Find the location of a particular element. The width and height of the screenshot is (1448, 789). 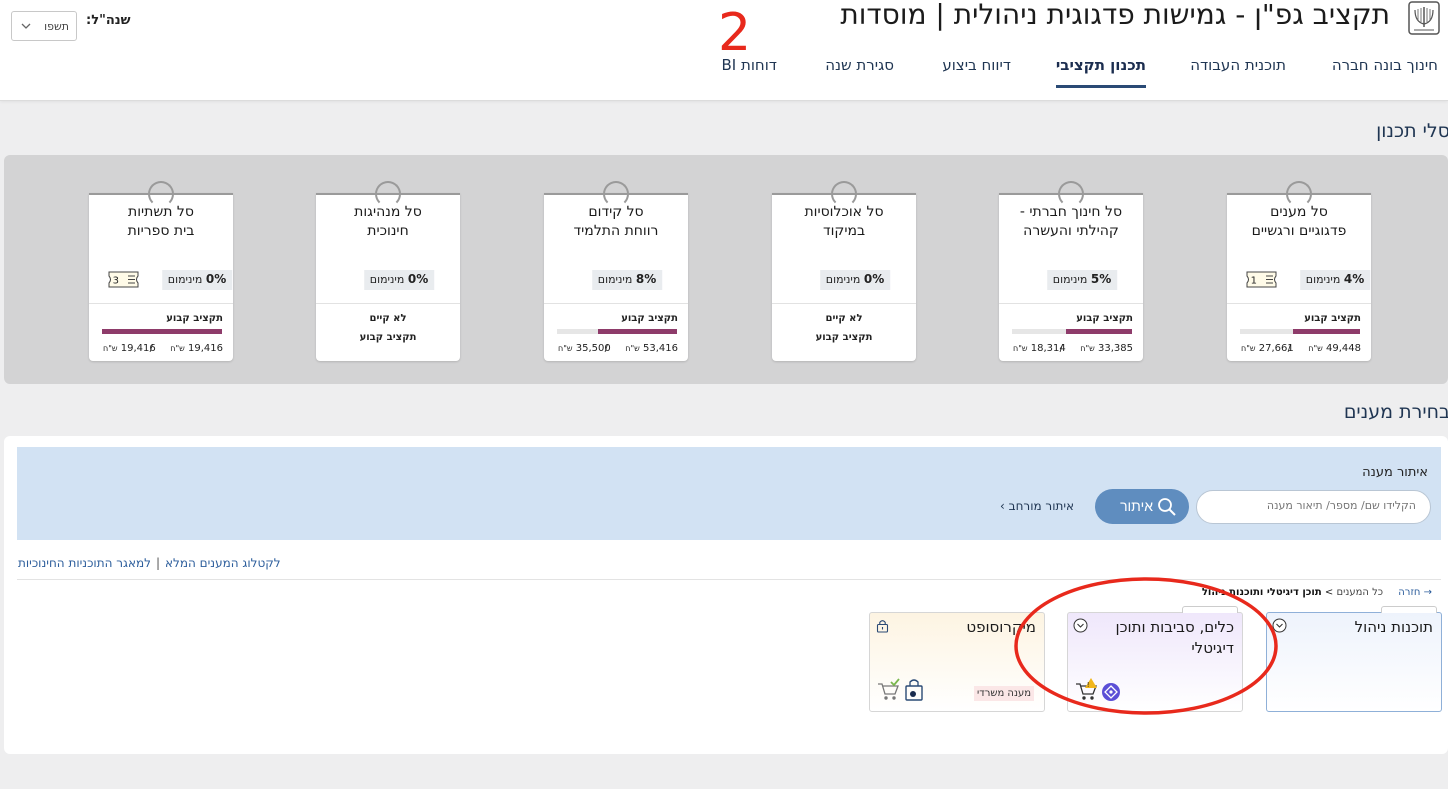

tile-tab is located at coordinates (1409, 609).